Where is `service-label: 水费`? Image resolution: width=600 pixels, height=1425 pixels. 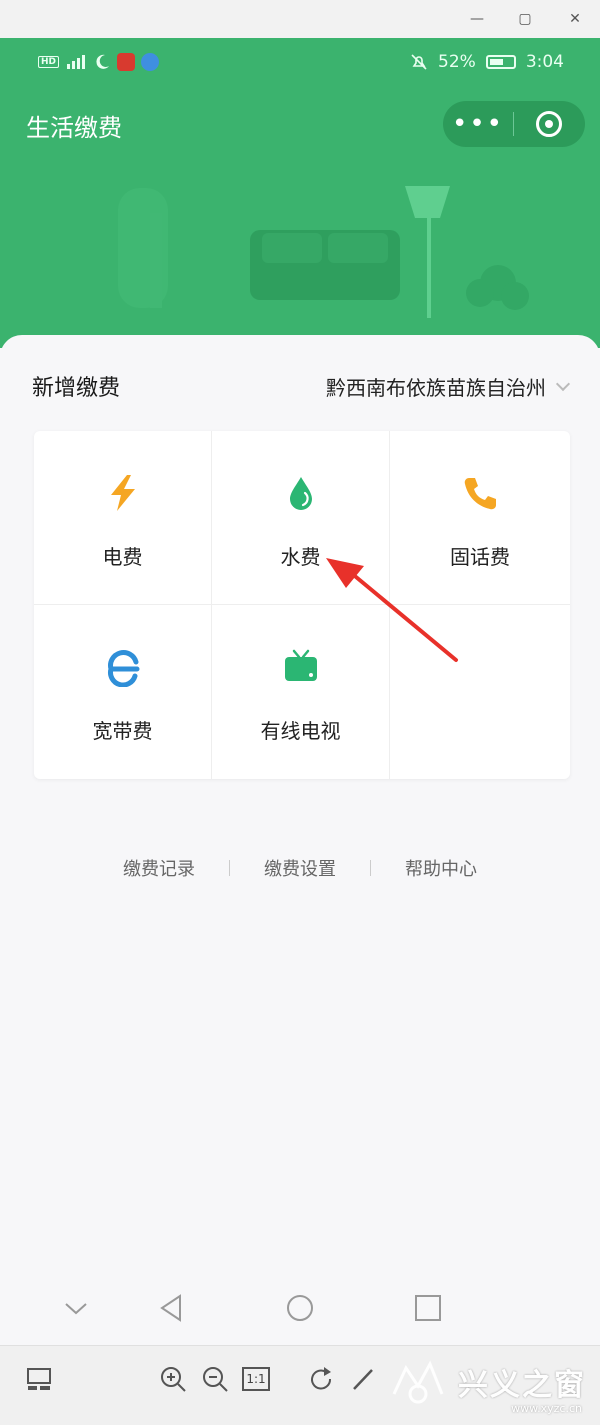
service-label: 水费 is located at coordinates (300, 557).